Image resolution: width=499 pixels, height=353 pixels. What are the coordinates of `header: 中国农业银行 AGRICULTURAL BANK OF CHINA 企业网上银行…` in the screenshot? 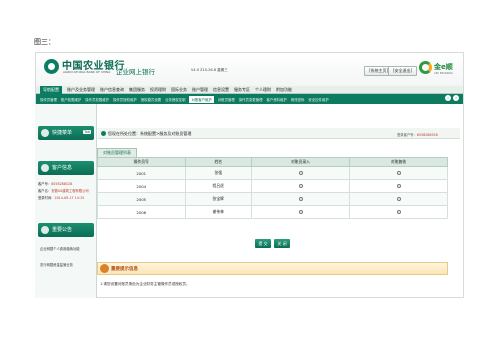 It's located at (249, 69).